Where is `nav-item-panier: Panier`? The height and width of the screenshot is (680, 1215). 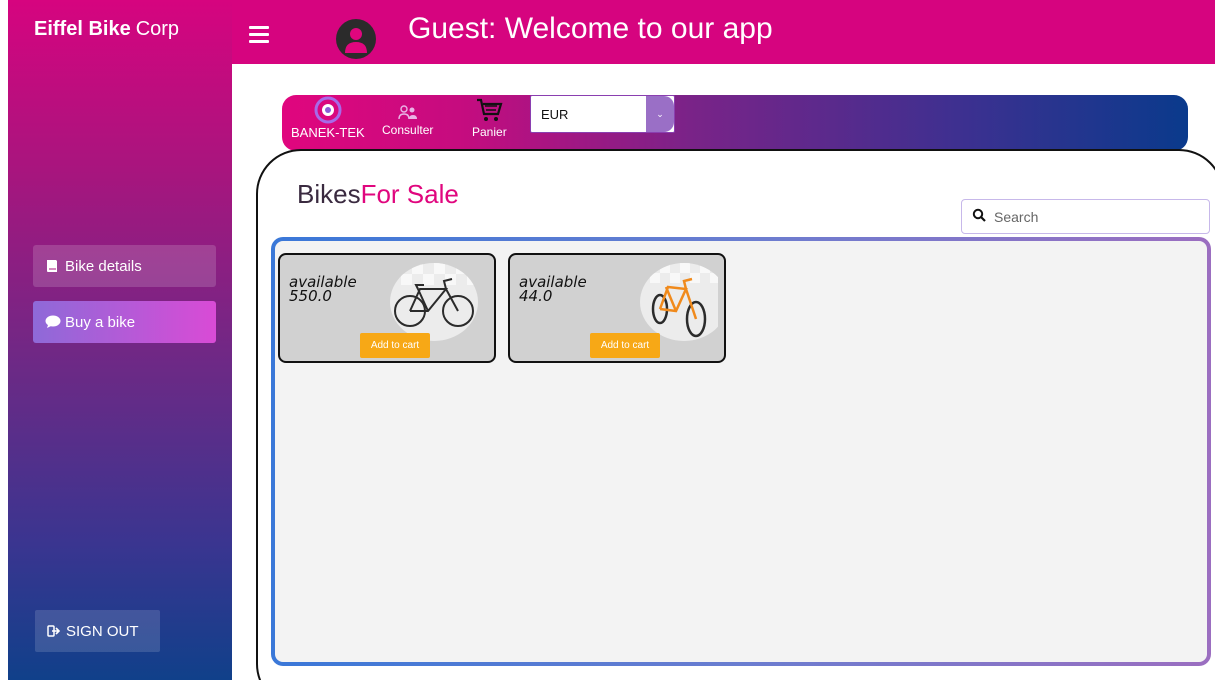 nav-item-panier: Panier is located at coordinates (489, 117).